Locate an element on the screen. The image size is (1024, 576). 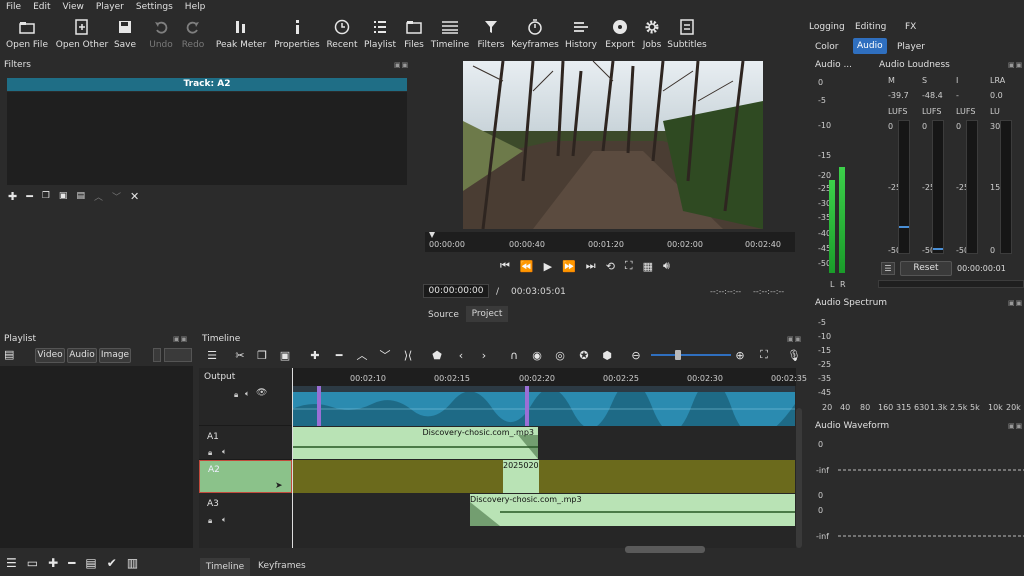
video-track-clip is located at coordinates (543, 406).